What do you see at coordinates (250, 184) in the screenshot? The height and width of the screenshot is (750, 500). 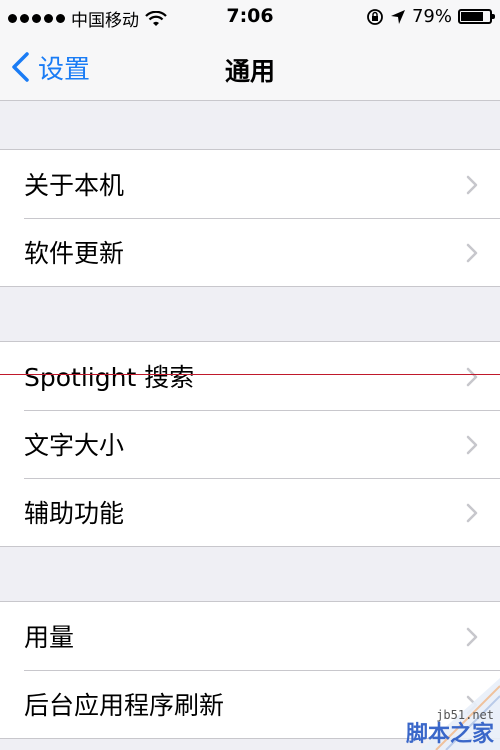 I see `row-about: 关于本机` at bounding box center [250, 184].